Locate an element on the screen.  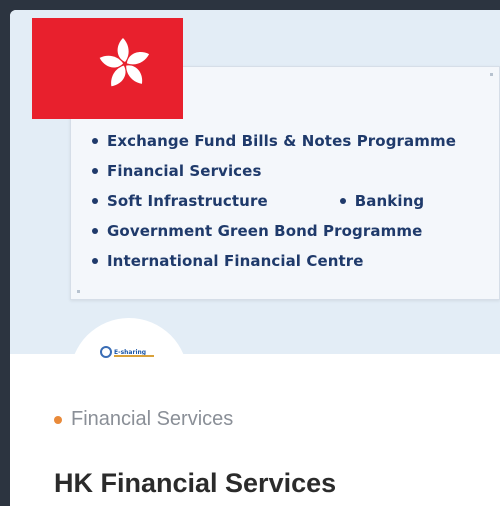
page-title: HK Financial Services is located at coordinates (195, 483).